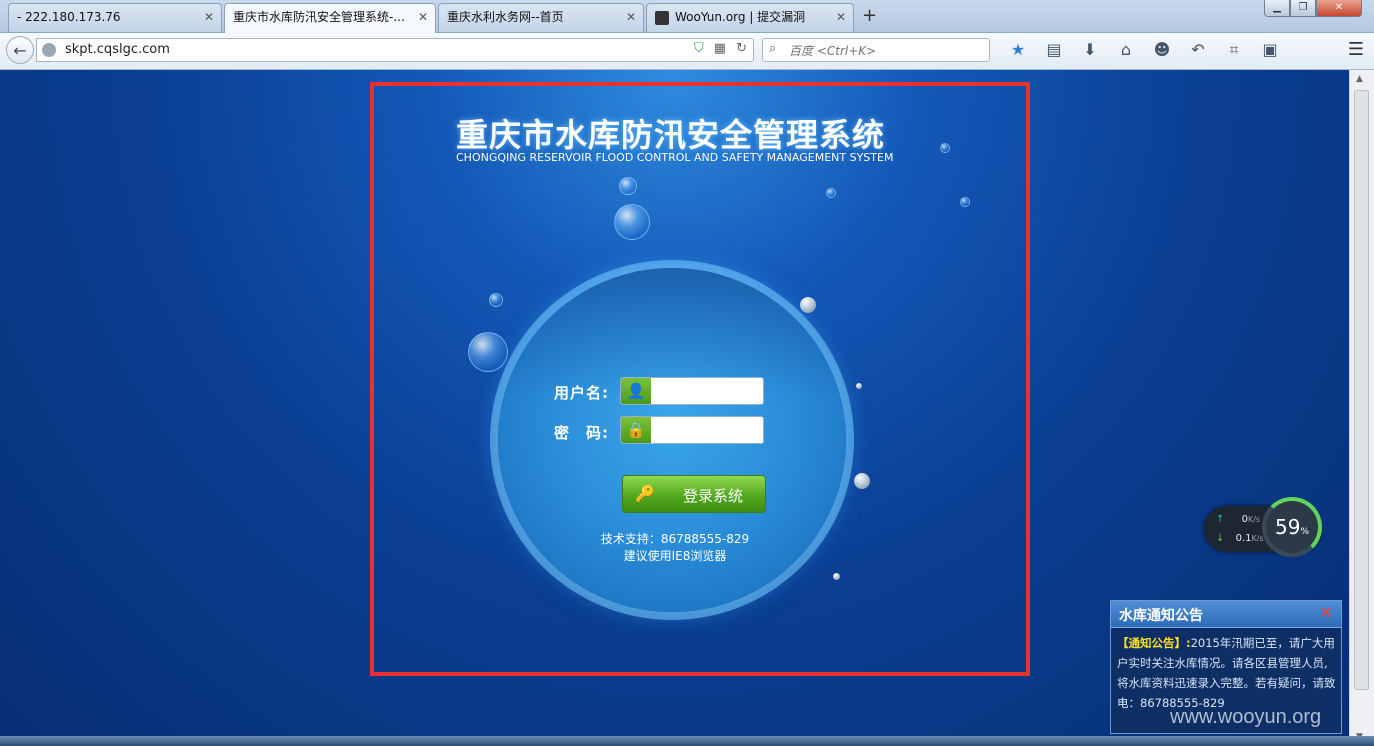 This screenshot has height=746, width=1374. I want to click on browser-tip: 建议使用IE8浏览器, so click(675, 556).